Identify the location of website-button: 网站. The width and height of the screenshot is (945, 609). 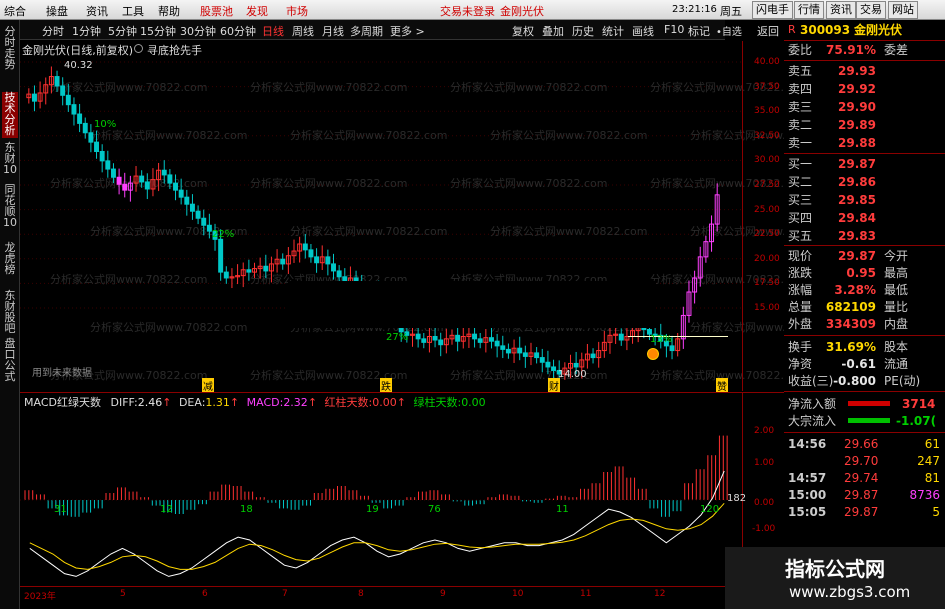
(903, 10).